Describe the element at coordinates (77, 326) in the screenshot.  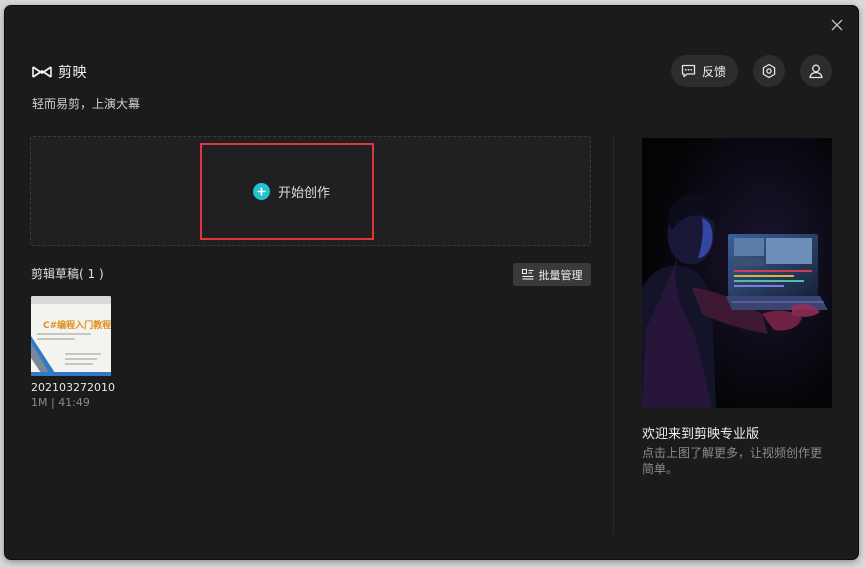
I see `draft-thumbnail-title: C#编程入门教程` at that location.